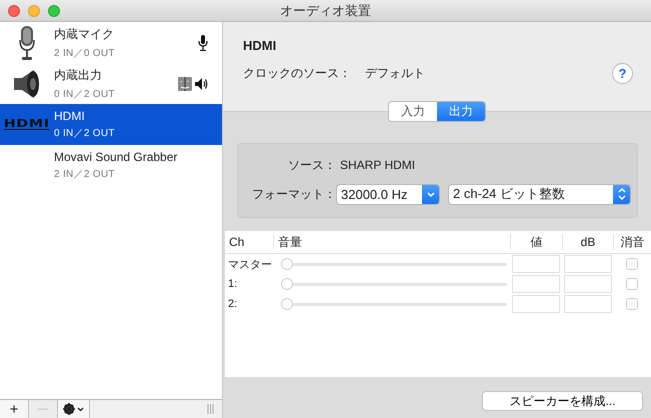  What do you see at coordinates (27, 124) in the screenshot?
I see `hdmi-logo: HDMI` at bounding box center [27, 124].